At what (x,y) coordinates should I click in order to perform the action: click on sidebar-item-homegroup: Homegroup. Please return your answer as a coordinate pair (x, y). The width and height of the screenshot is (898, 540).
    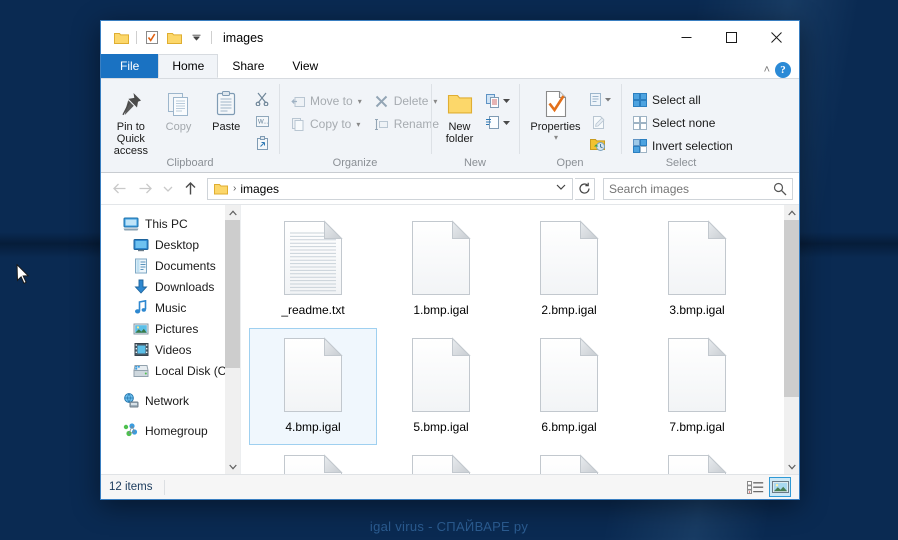
    Looking at the image, I should click on (170, 430).